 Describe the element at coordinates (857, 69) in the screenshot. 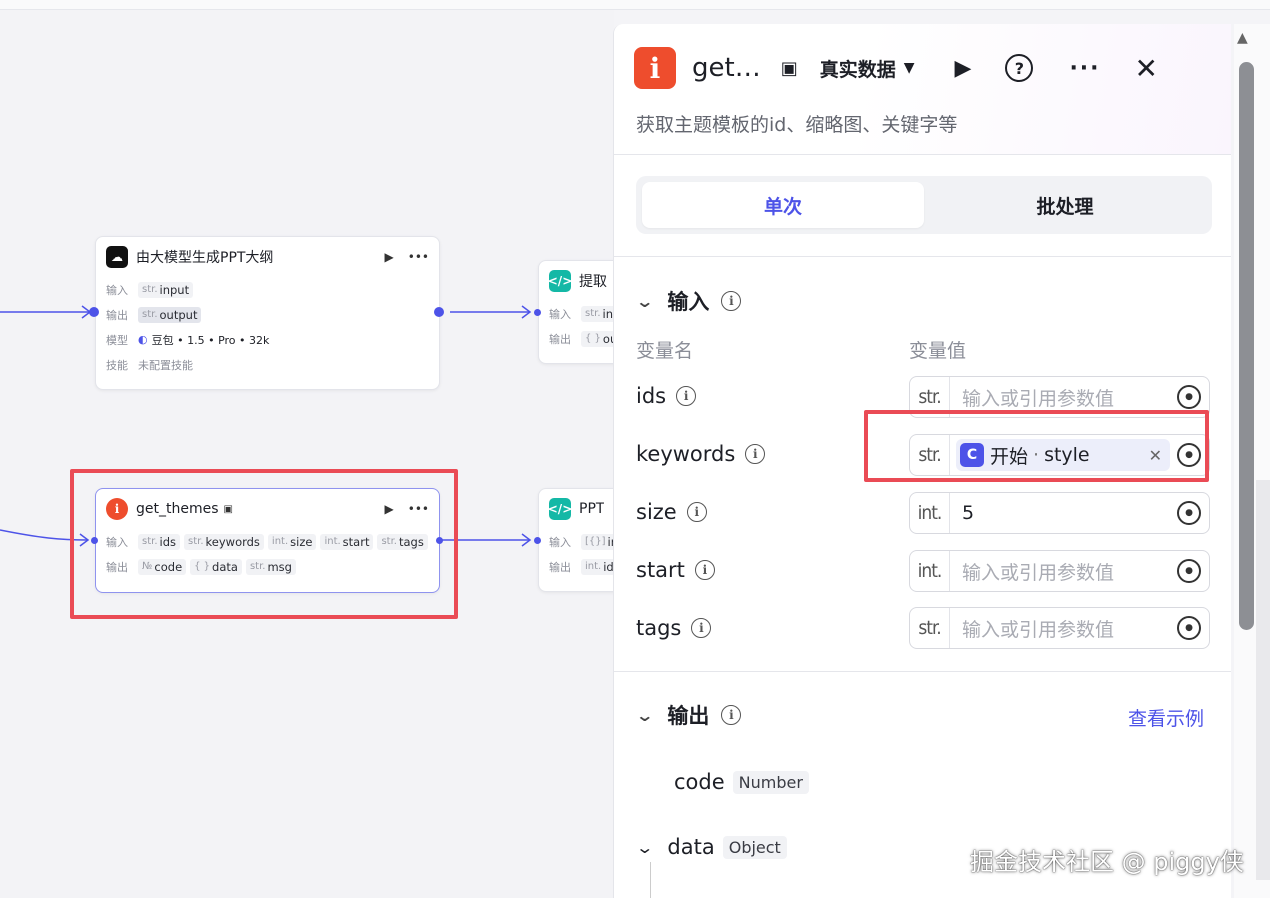

I see `data-mode-label: 真实数据` at that location.